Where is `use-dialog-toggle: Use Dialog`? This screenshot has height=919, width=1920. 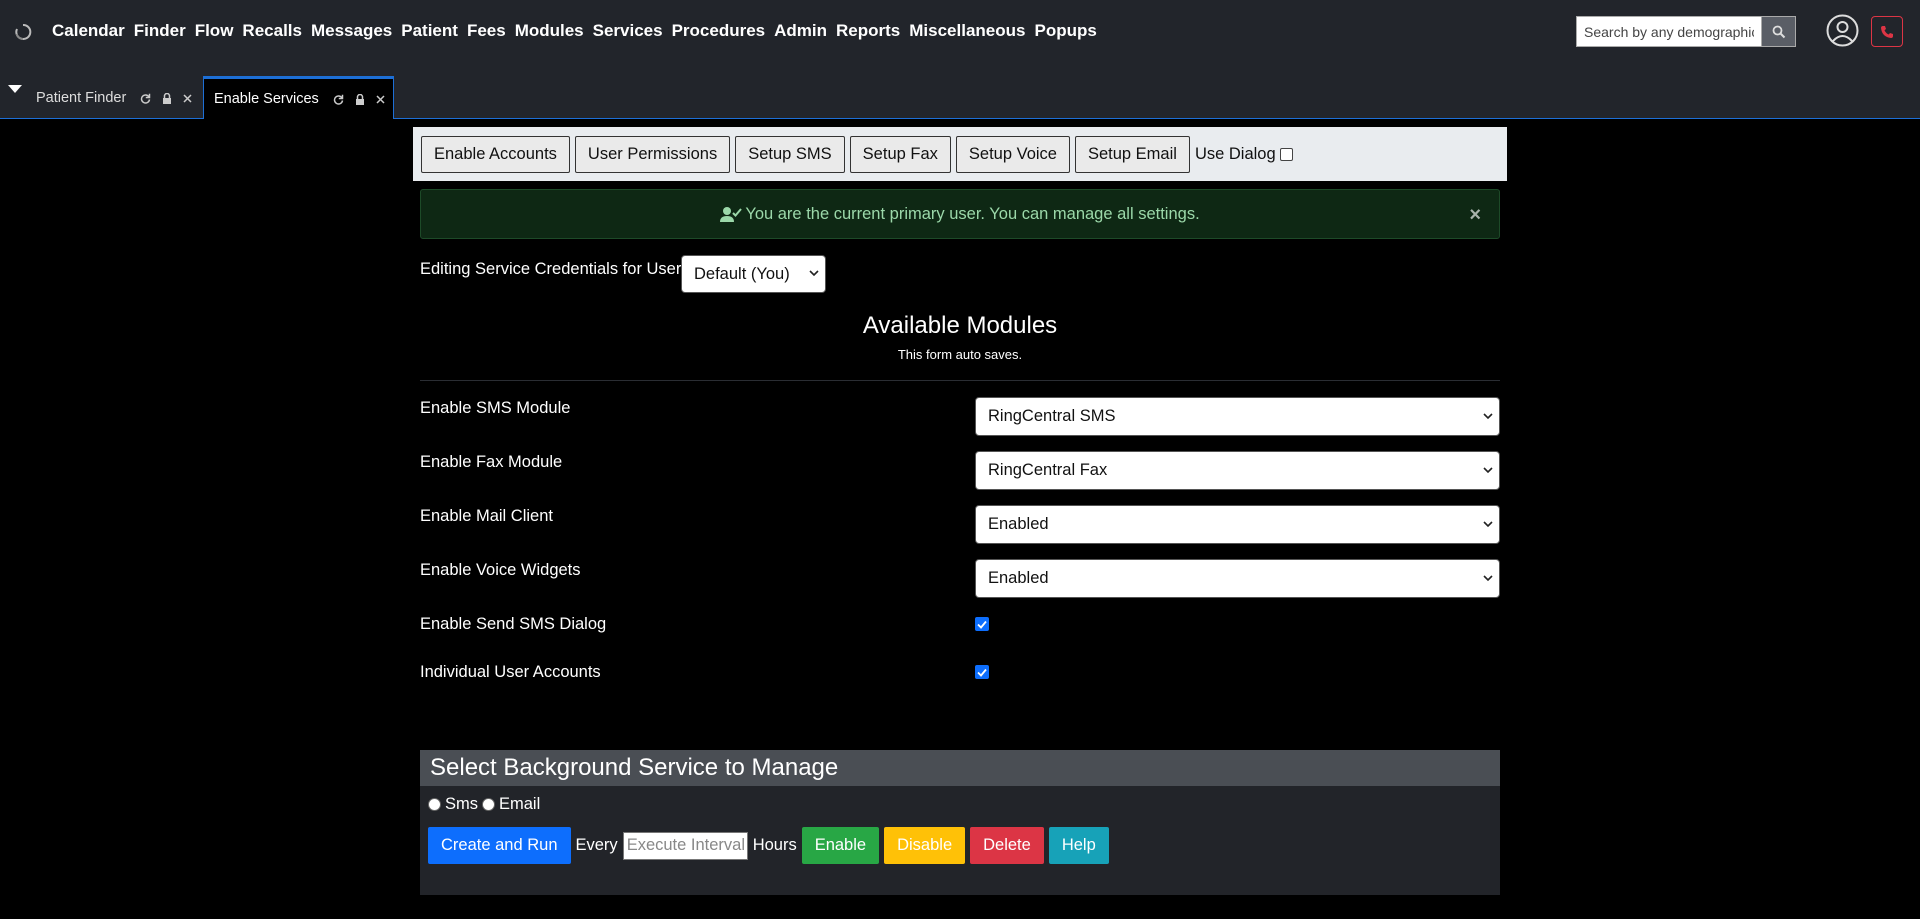
use-dialog-toggle: Use Dialog is located at coordinates (1244, 154).